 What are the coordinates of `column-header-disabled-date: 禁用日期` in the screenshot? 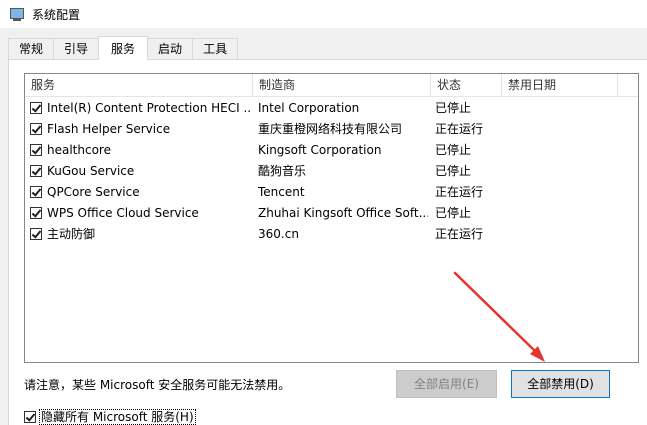 It's located at (560, 85).